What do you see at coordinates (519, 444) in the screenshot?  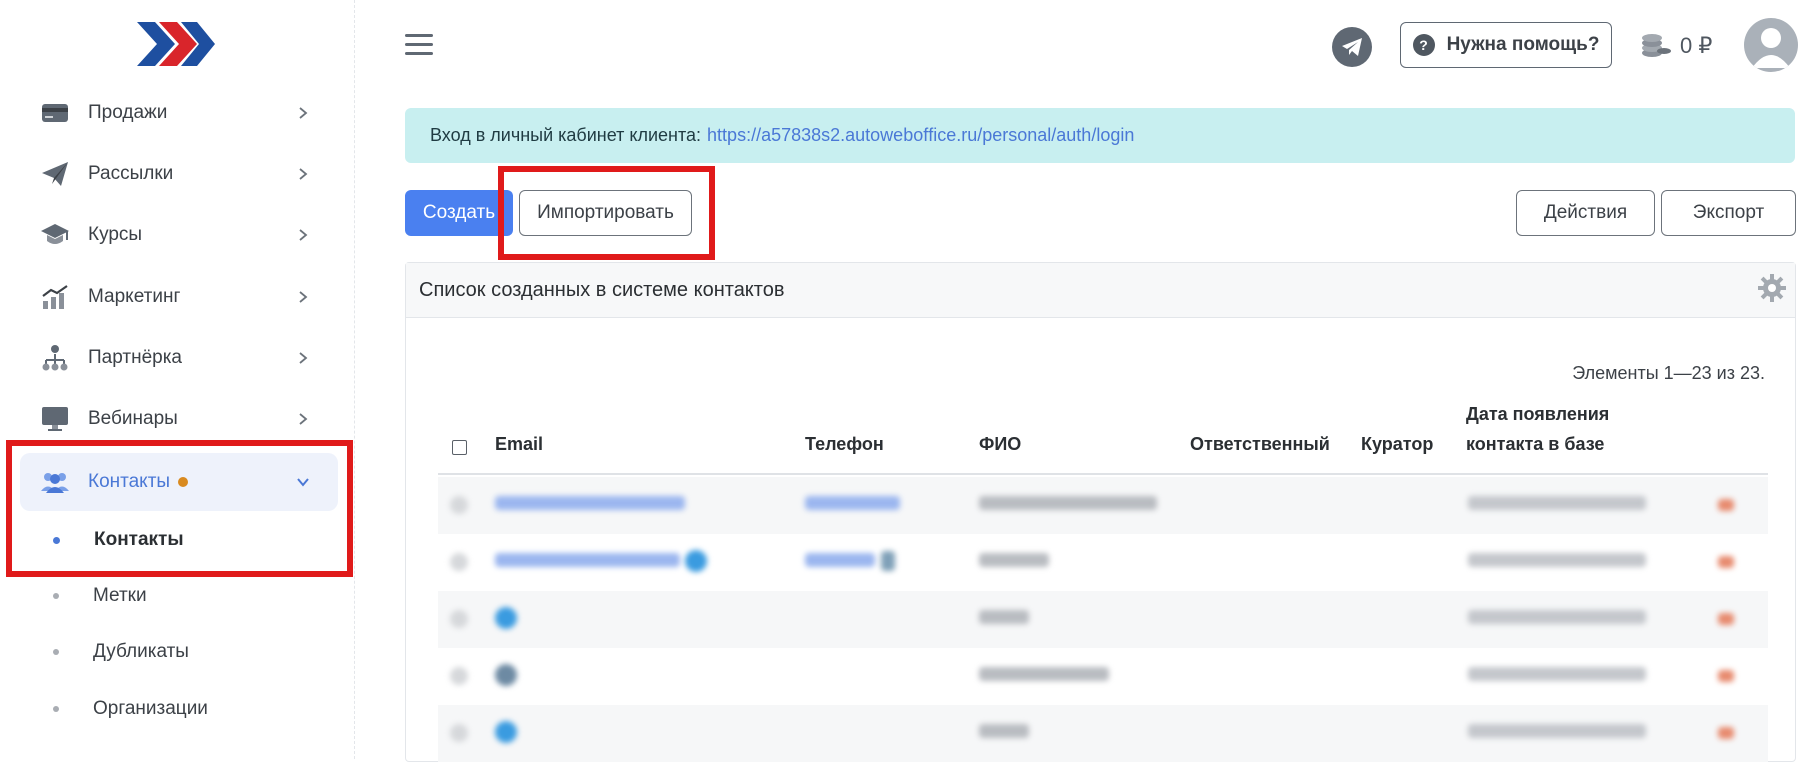 I see `column-email: Email` at bounding box center [519, 444].